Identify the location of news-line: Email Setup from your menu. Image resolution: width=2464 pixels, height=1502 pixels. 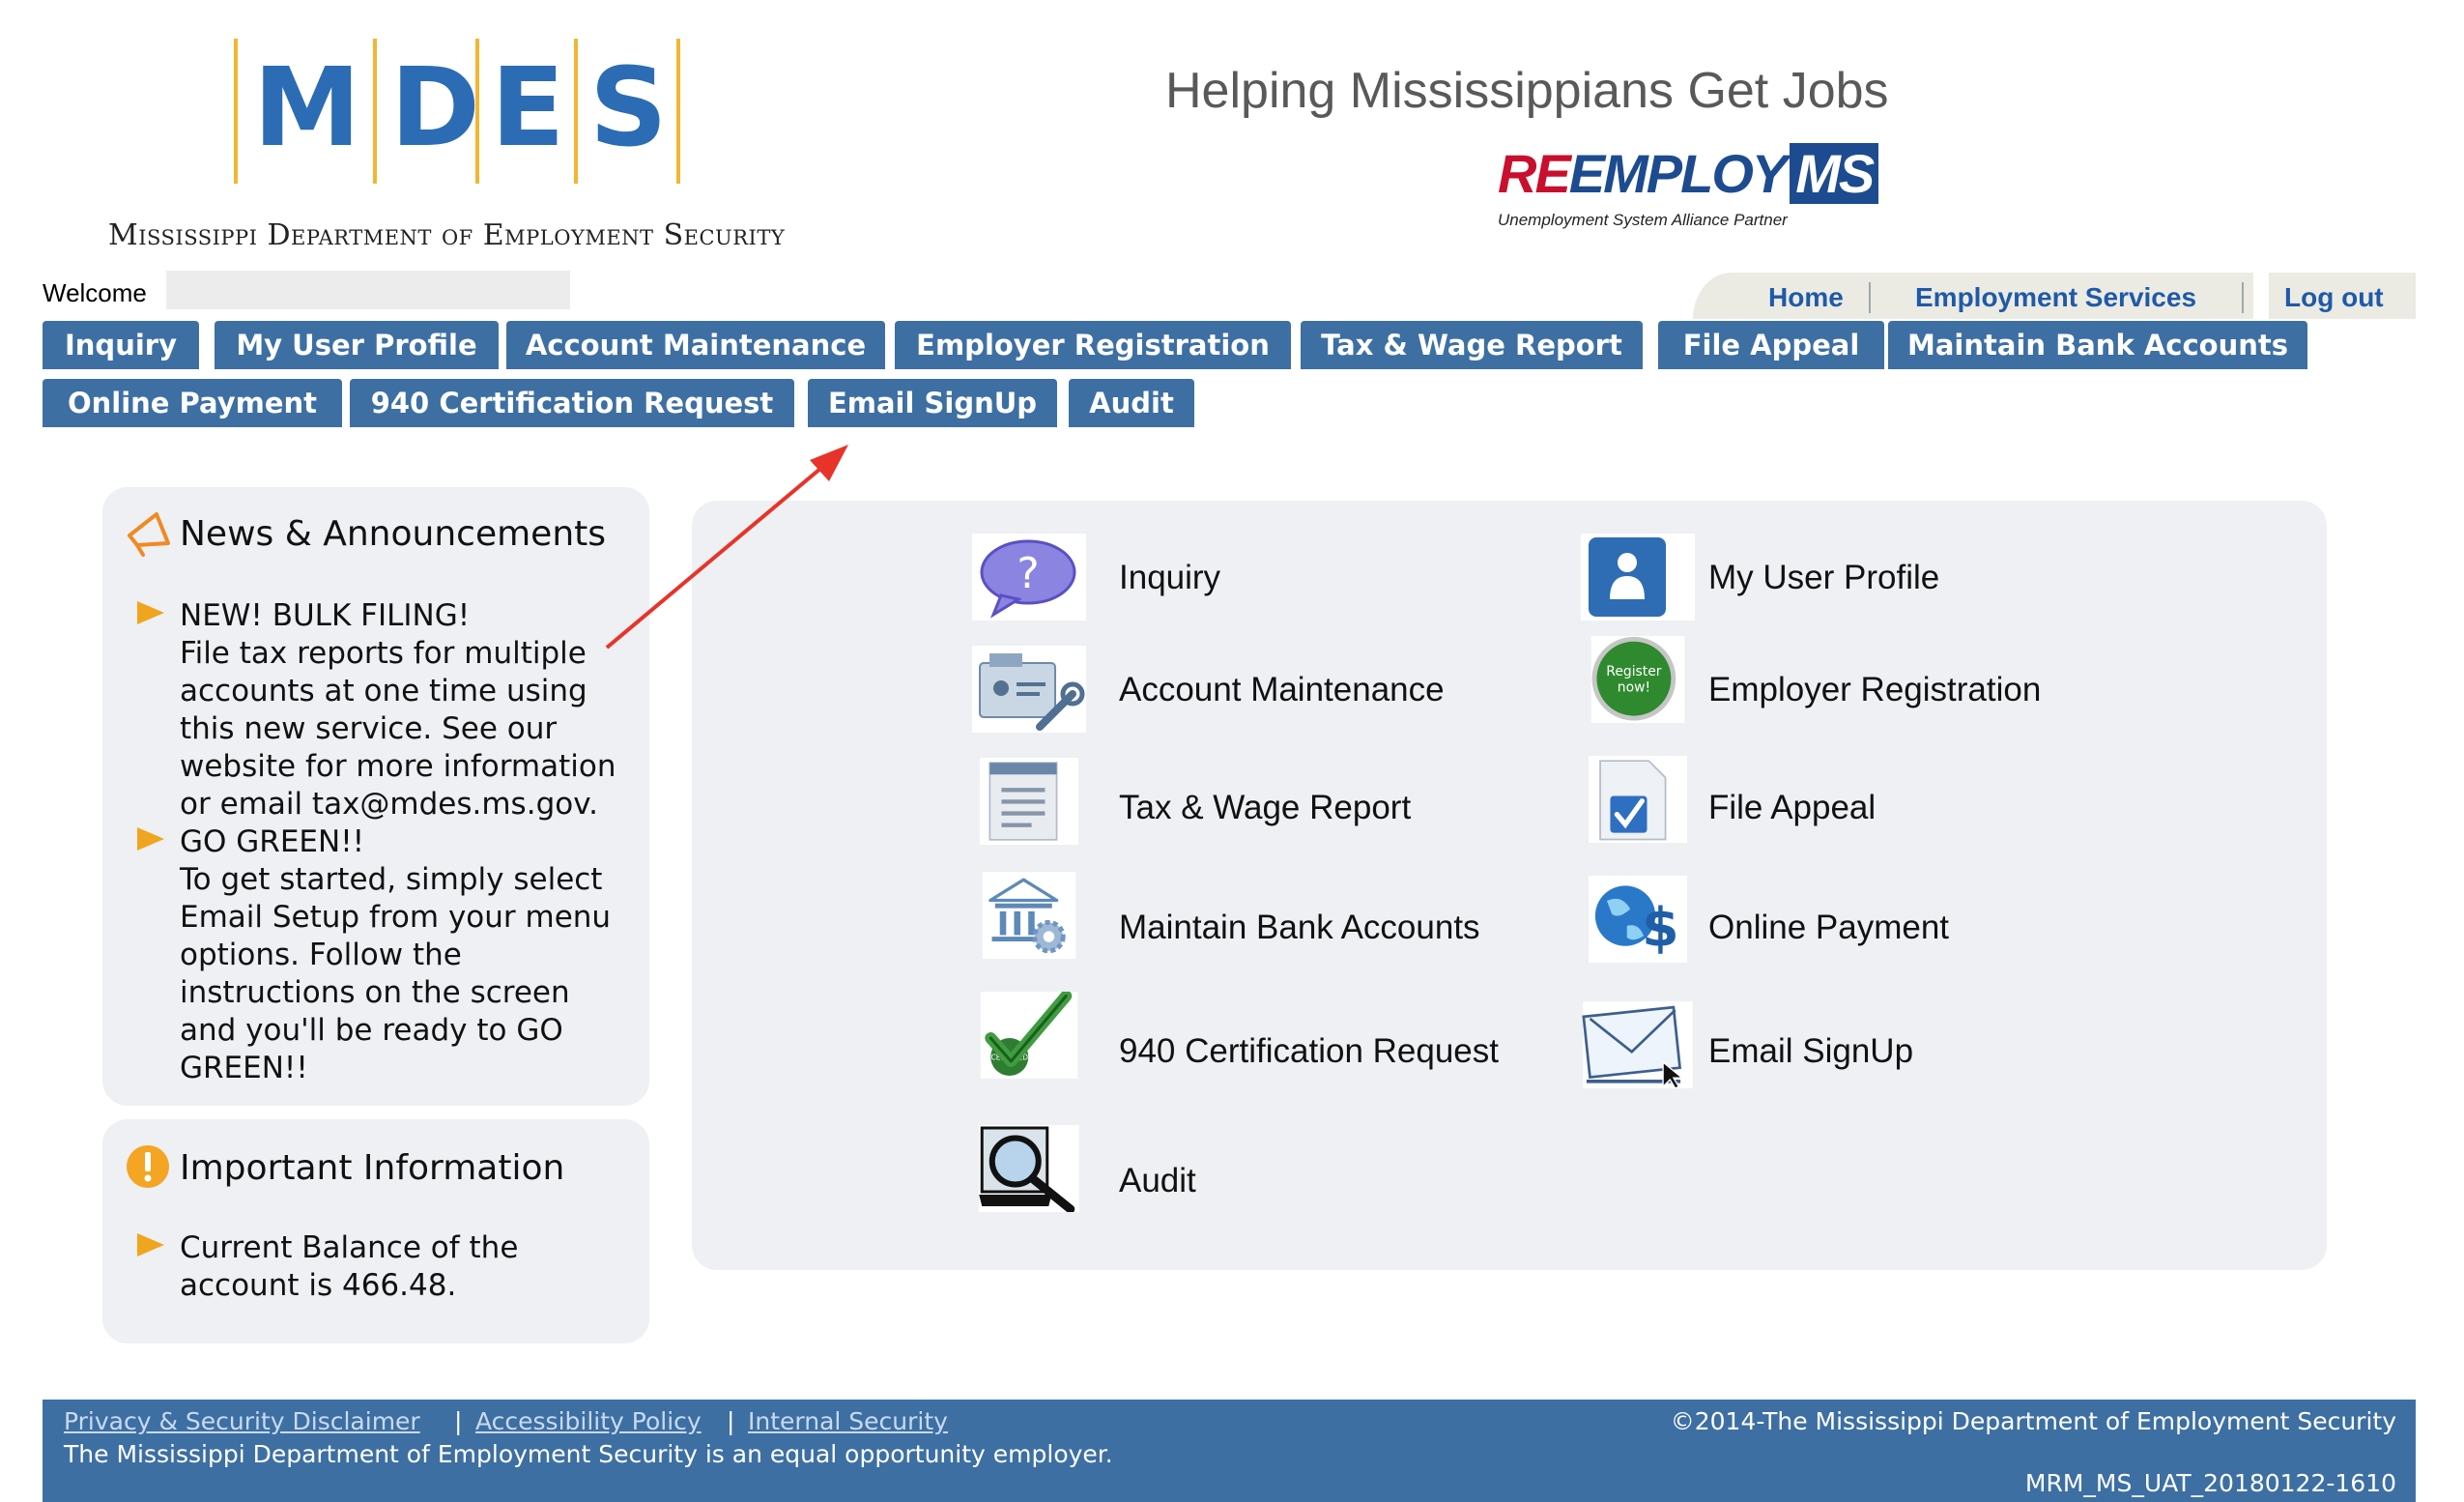
(396, 917).